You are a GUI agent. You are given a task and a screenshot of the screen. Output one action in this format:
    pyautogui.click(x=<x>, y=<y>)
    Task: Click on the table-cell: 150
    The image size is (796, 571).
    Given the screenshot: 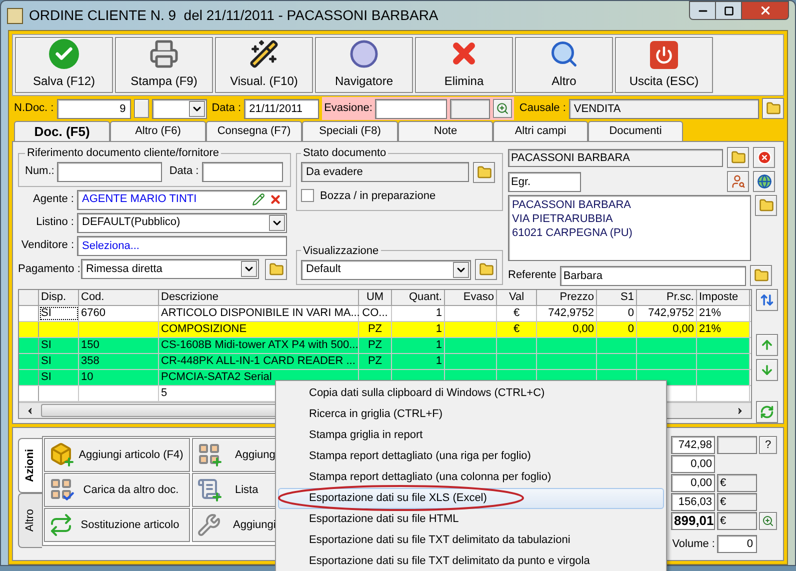 What is the action you would take?
    pyautogui.click(x=119, y=345)
    